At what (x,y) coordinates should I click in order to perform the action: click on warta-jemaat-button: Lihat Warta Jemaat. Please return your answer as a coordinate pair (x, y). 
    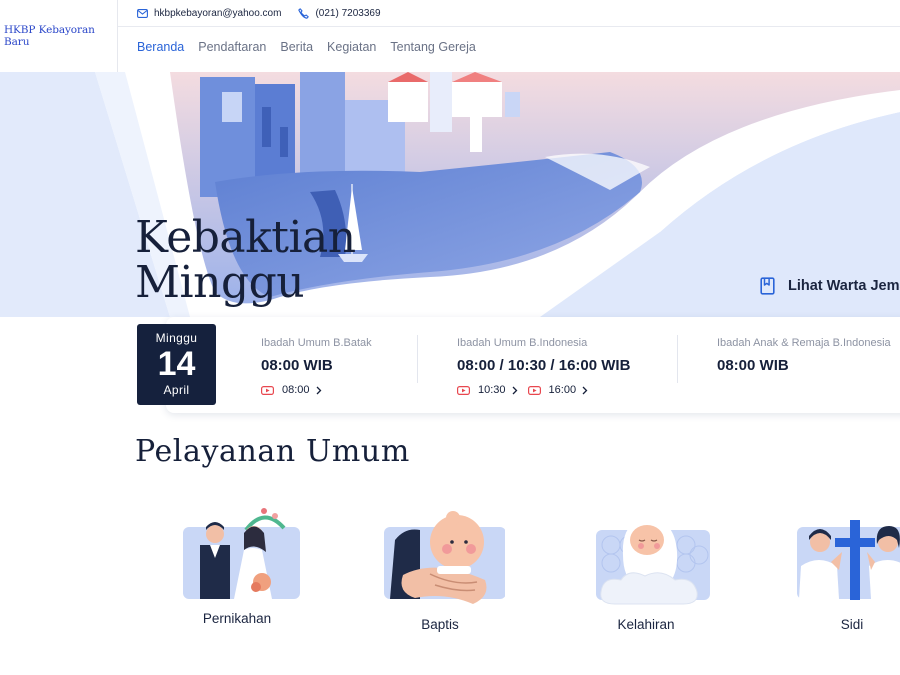
    Looking at the image, I should click on (830, 286).